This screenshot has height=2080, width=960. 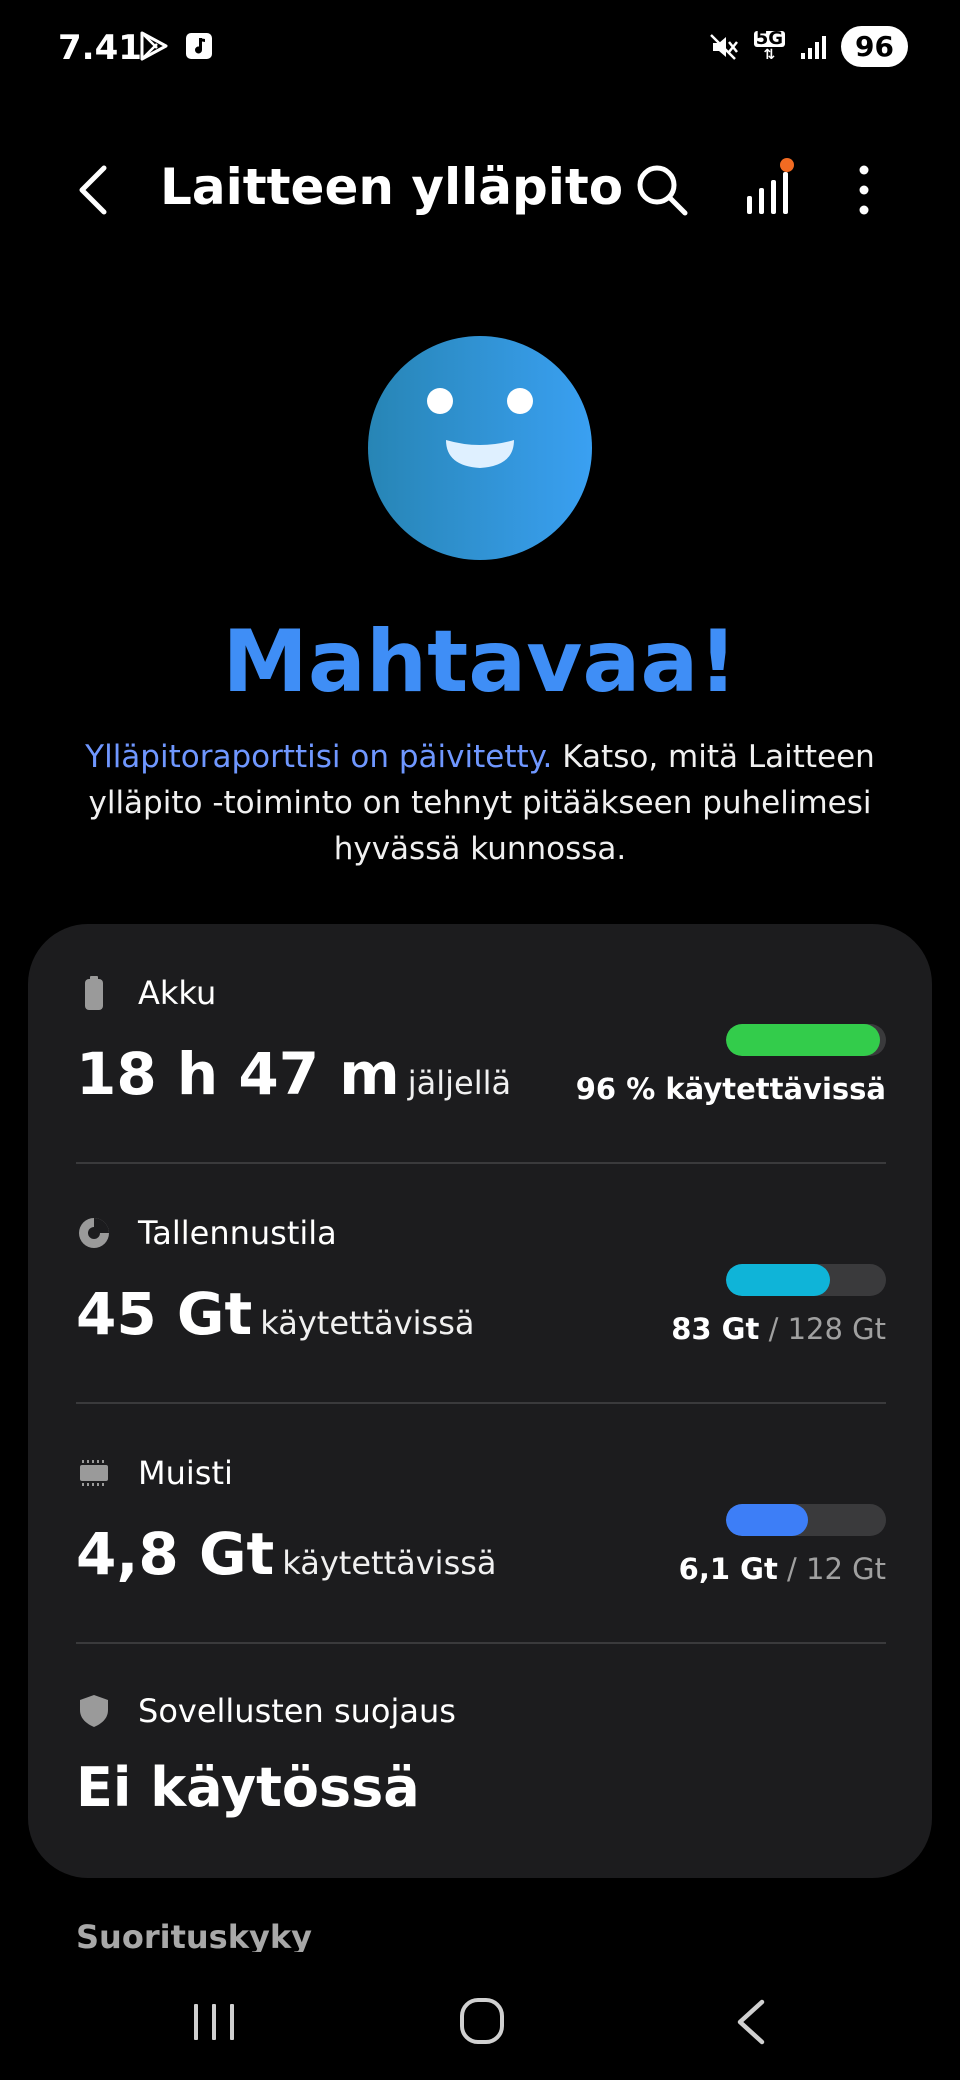 What do you see at coordinates (238, 1074) in the screenshot?
I see `battery-time-remaining: 18 h 47 m` at bounding box center [238, 1074].